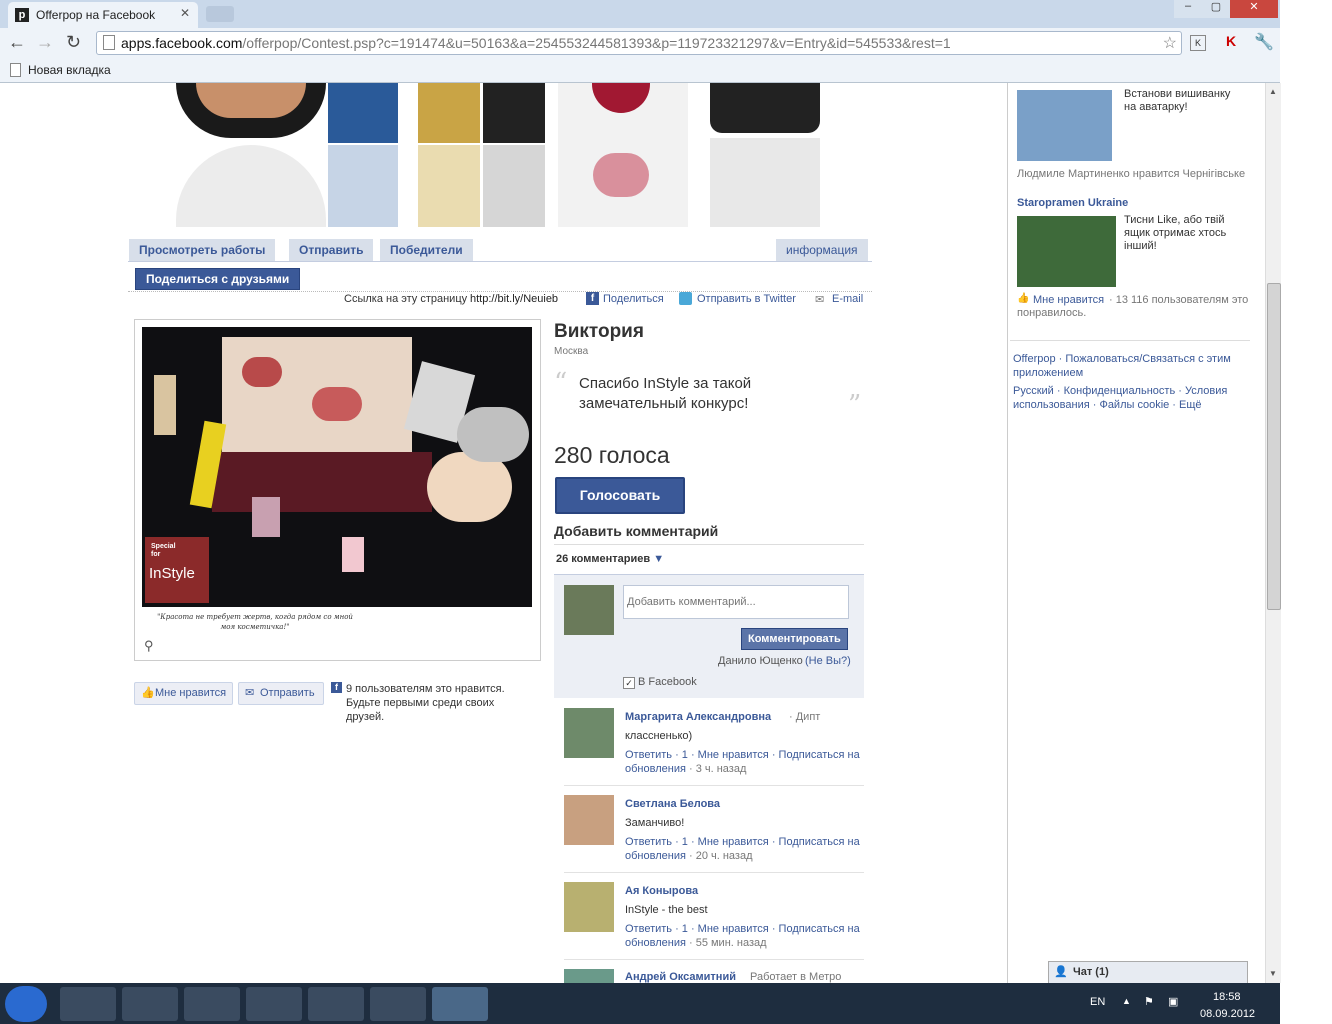  I want to click on back-icon: ←, so click(17, 42).